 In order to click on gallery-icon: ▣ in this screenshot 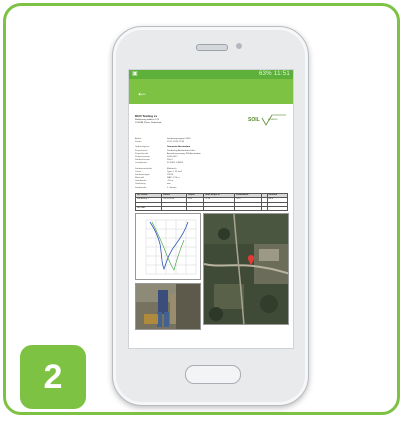, I will do `click(135, 74)`.